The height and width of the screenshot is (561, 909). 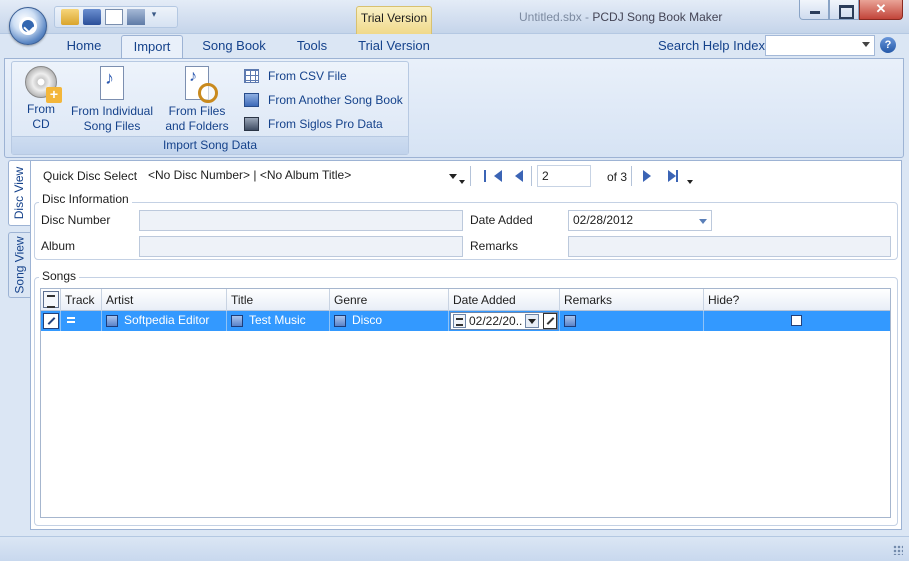 I want to click on next-record-icon, so click(x=647, y=176).